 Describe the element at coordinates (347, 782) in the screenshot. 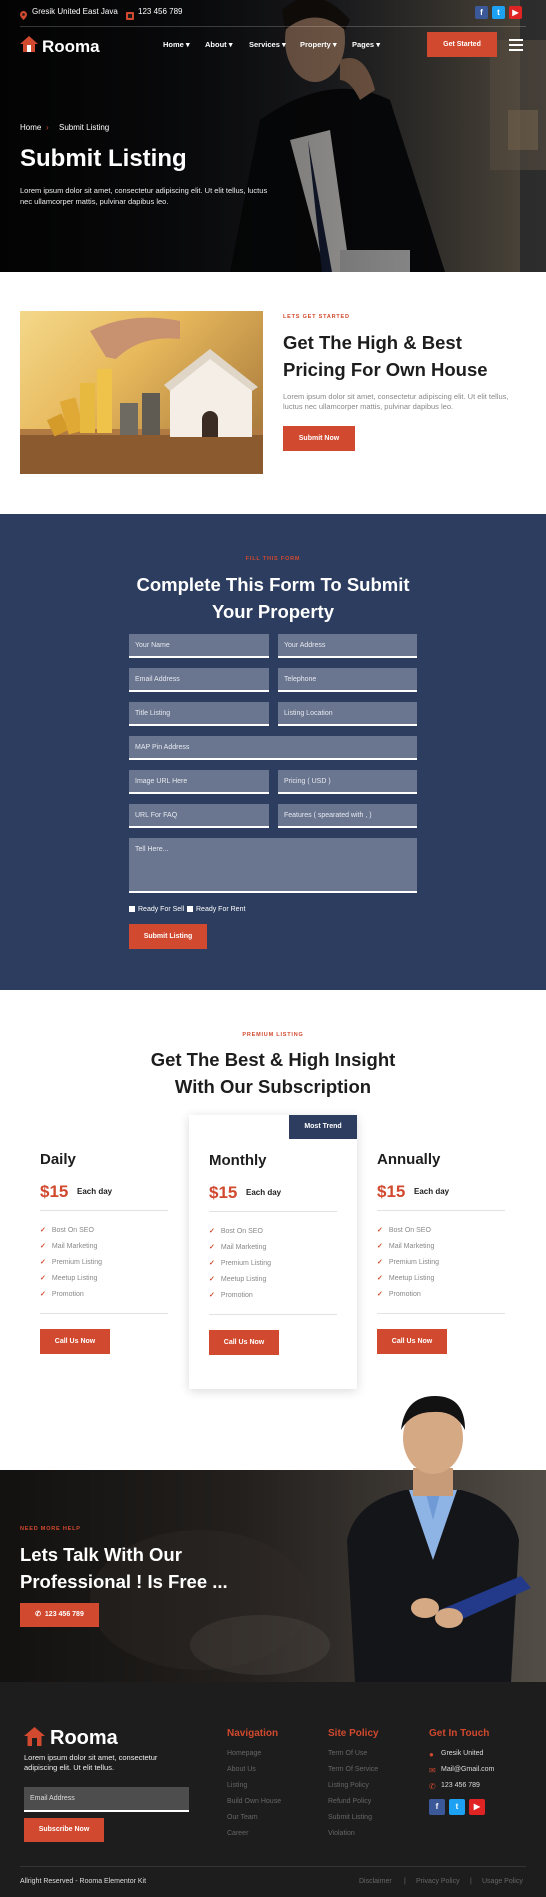

I see `pricing-input: Pricing ( USD )` at that location.